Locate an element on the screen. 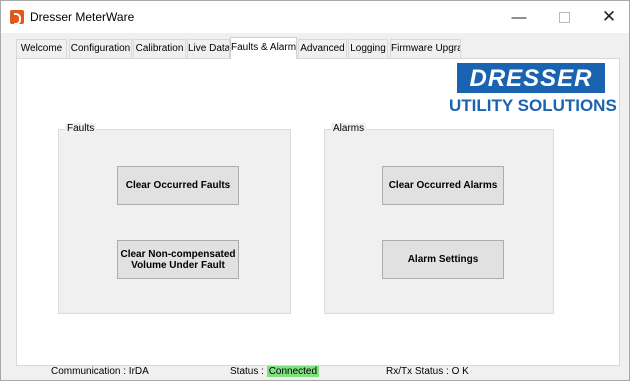  close-button: ✕ is located at coordinates (608, 17).